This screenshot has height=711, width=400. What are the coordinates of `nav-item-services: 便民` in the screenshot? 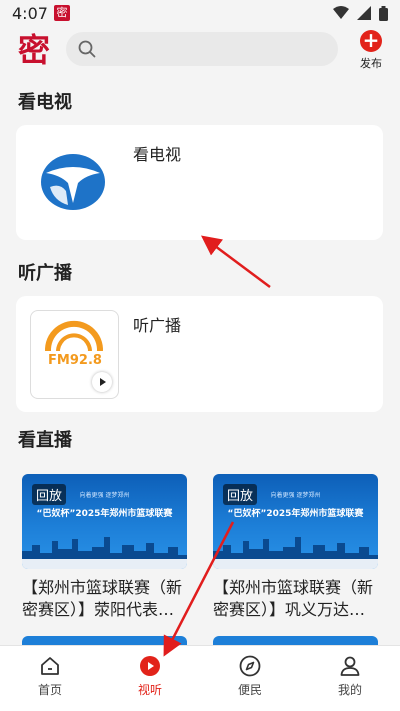 It's located at (250, 678).